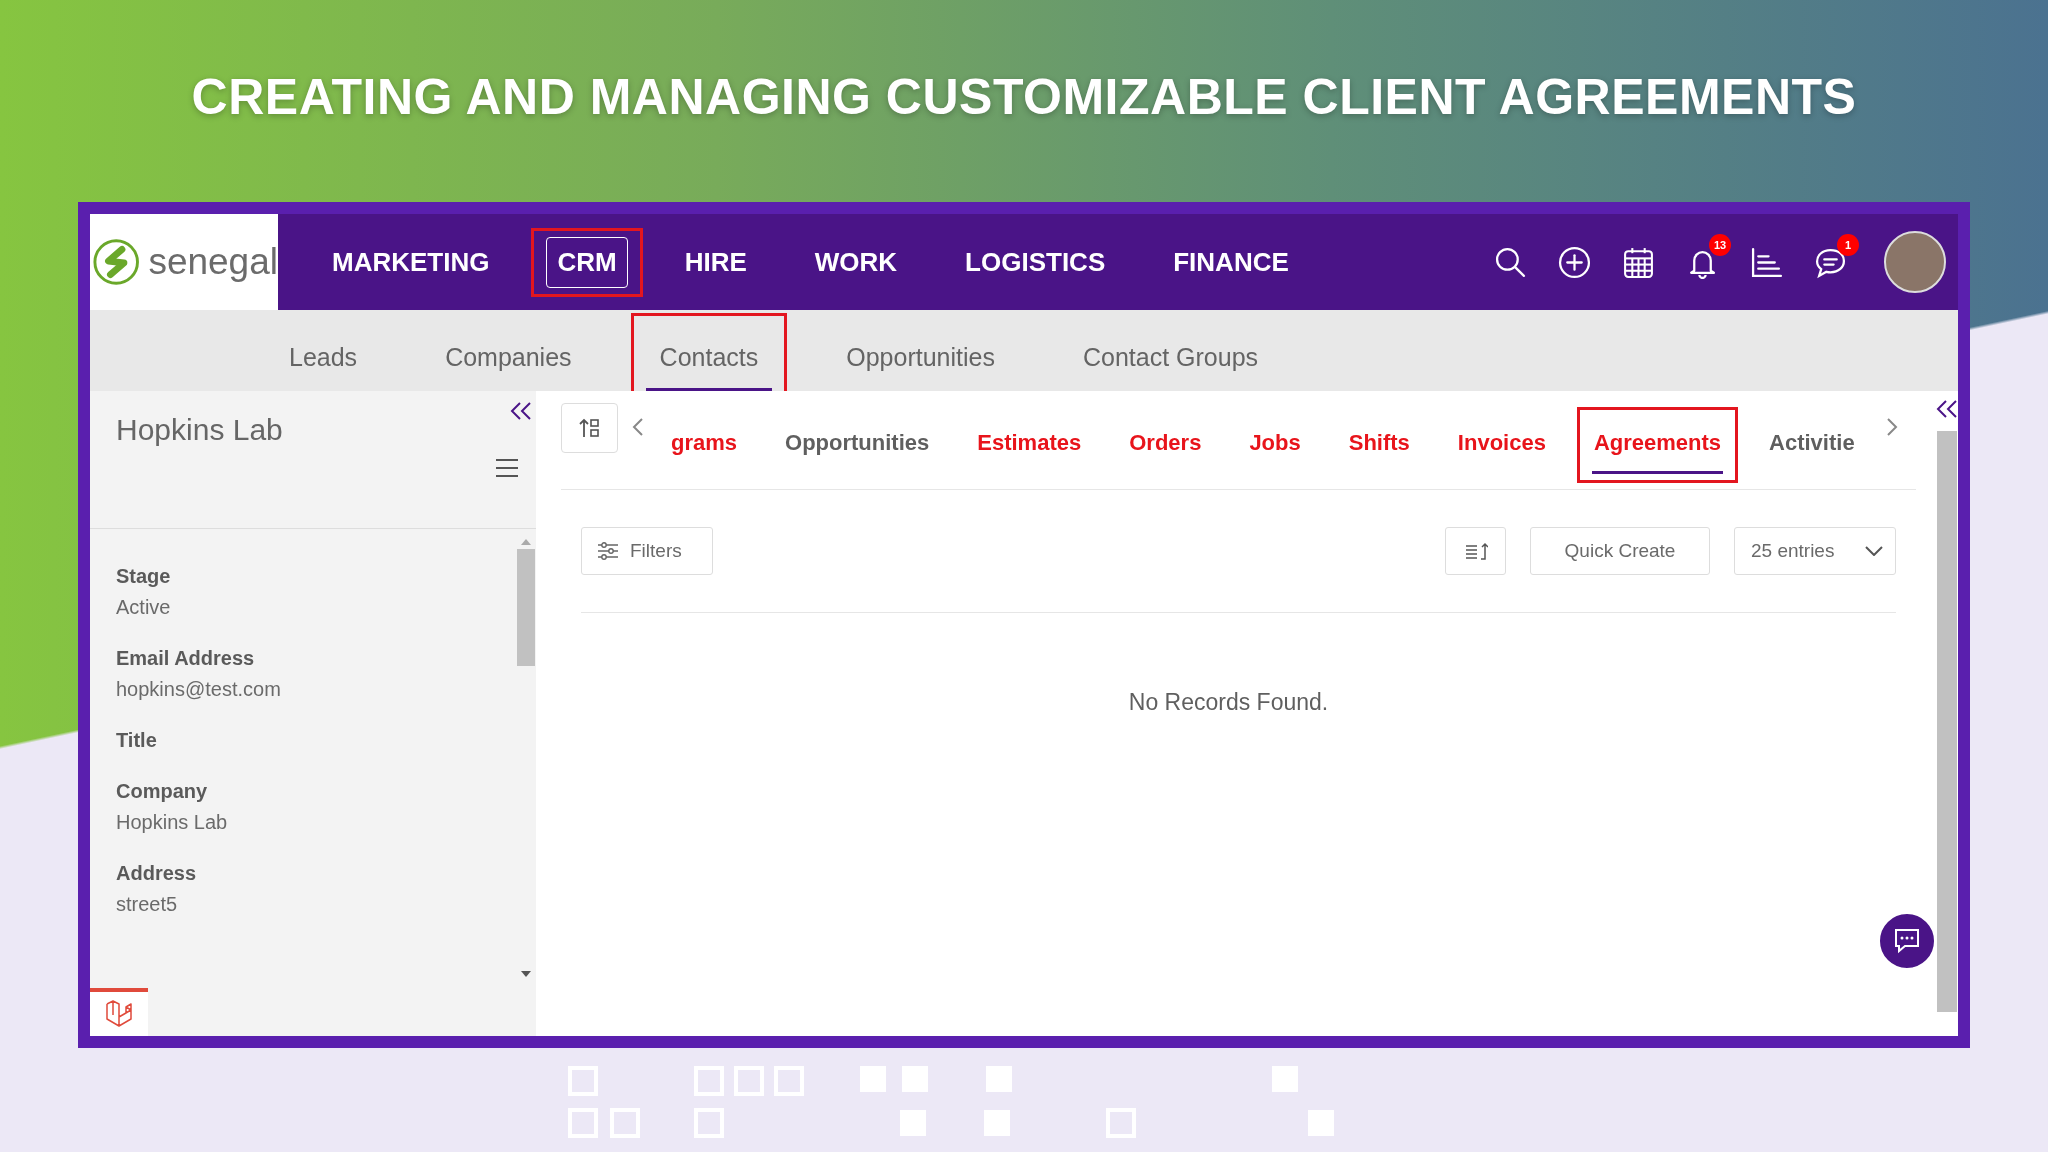 This screenshot has height=1152, width=2048. I want to click on field-label: Company, so click(162, 791).